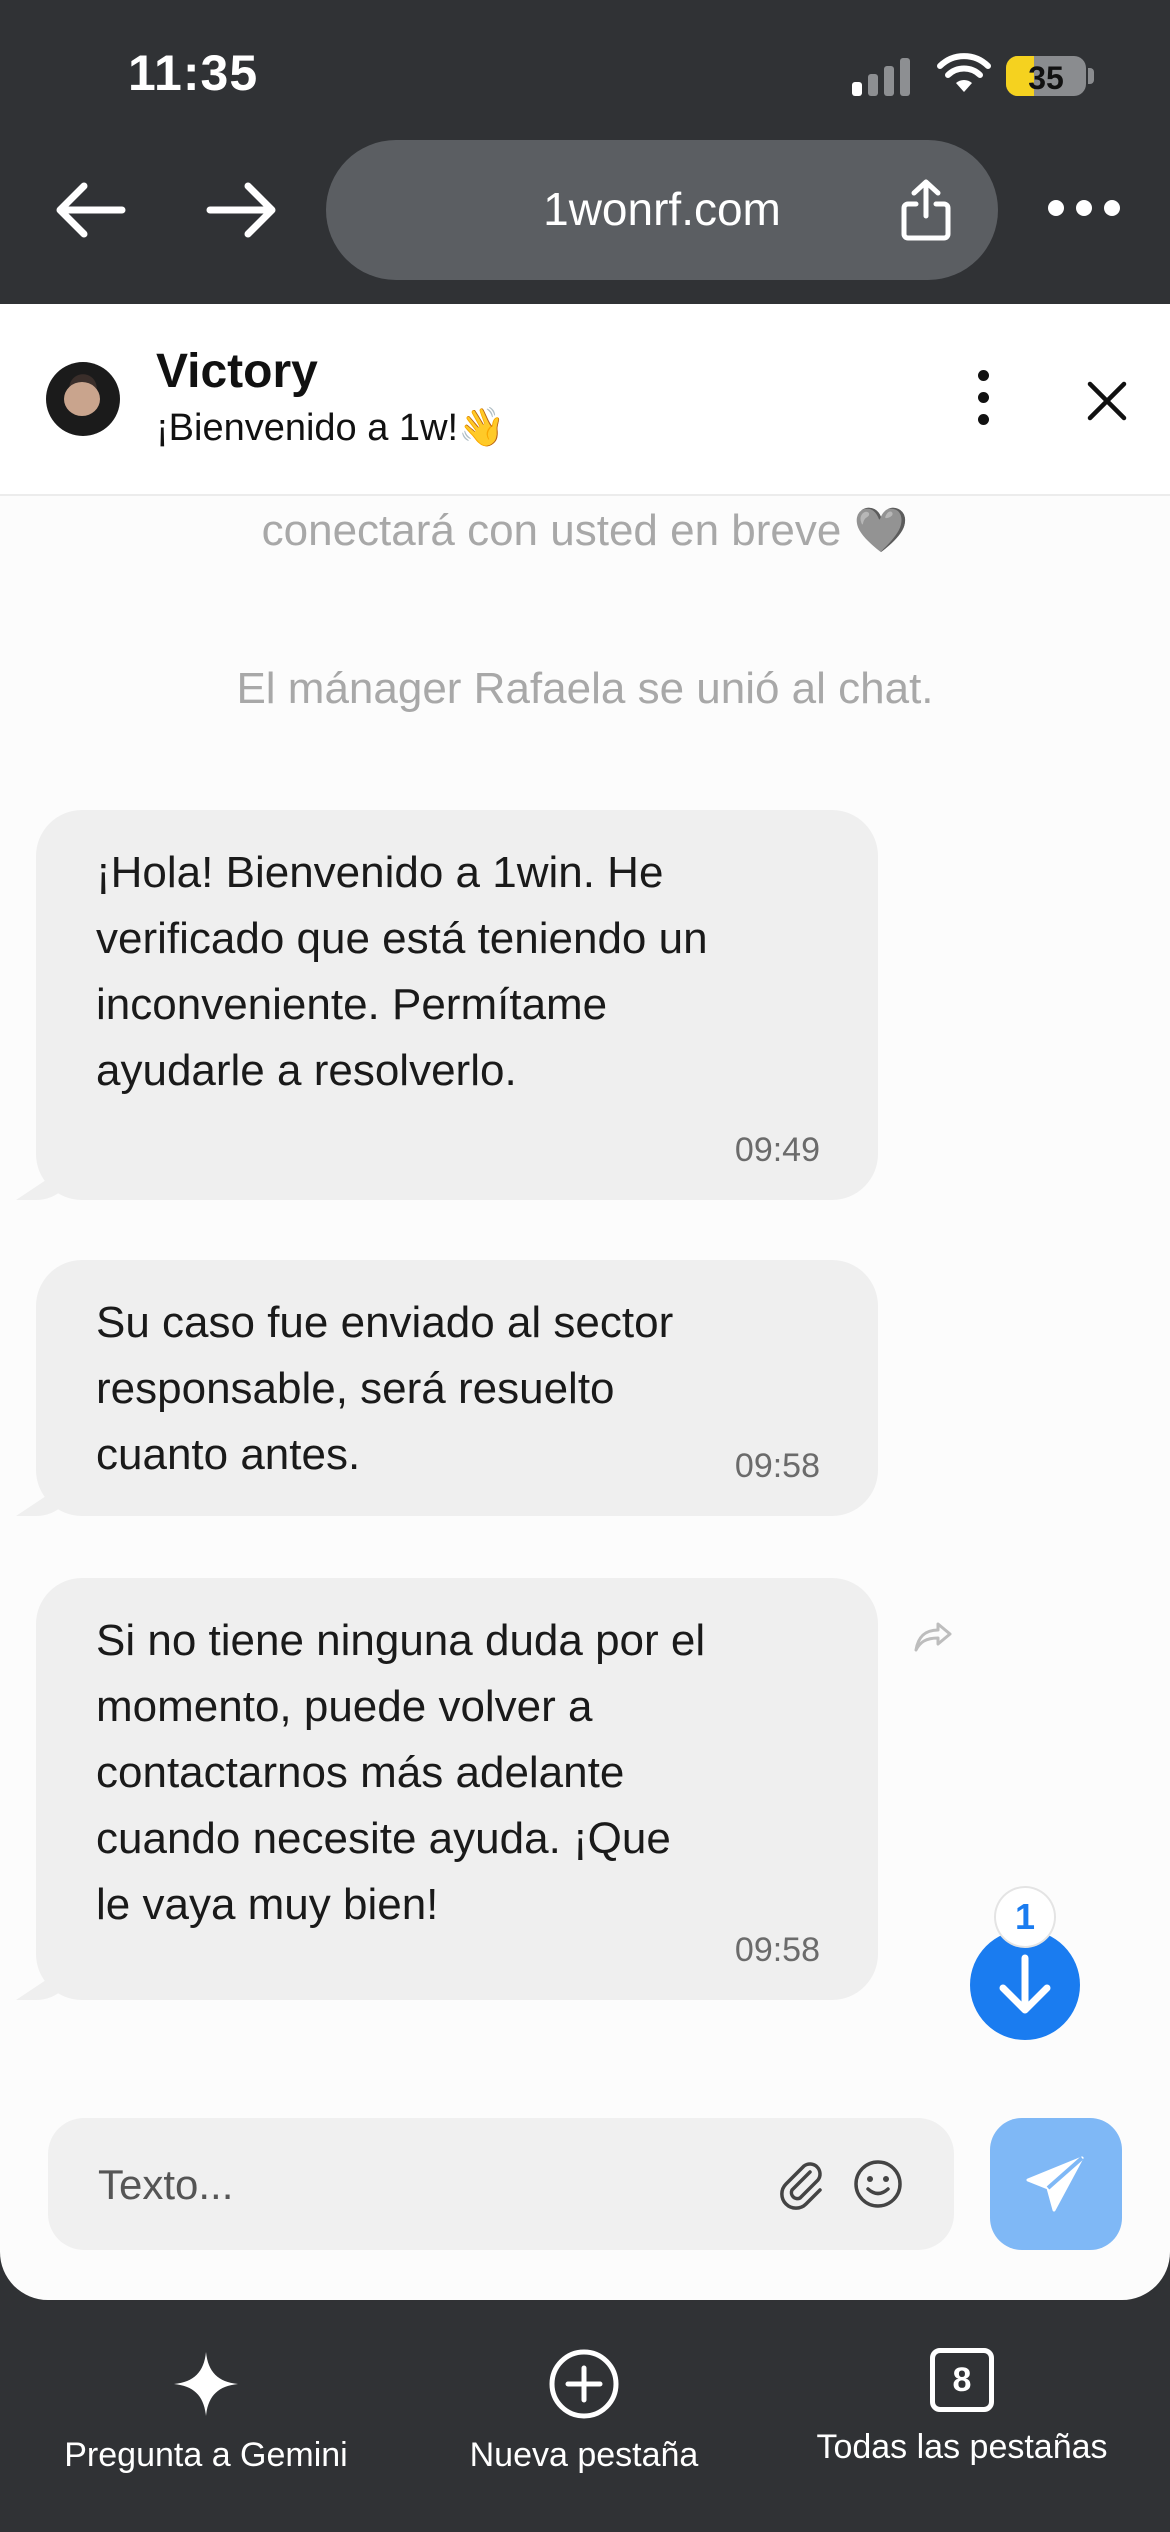  What do you see at coordinates (883, 76) in the screenshot?
I see `cellular-signal-icon` at bounding box center [883, 76].